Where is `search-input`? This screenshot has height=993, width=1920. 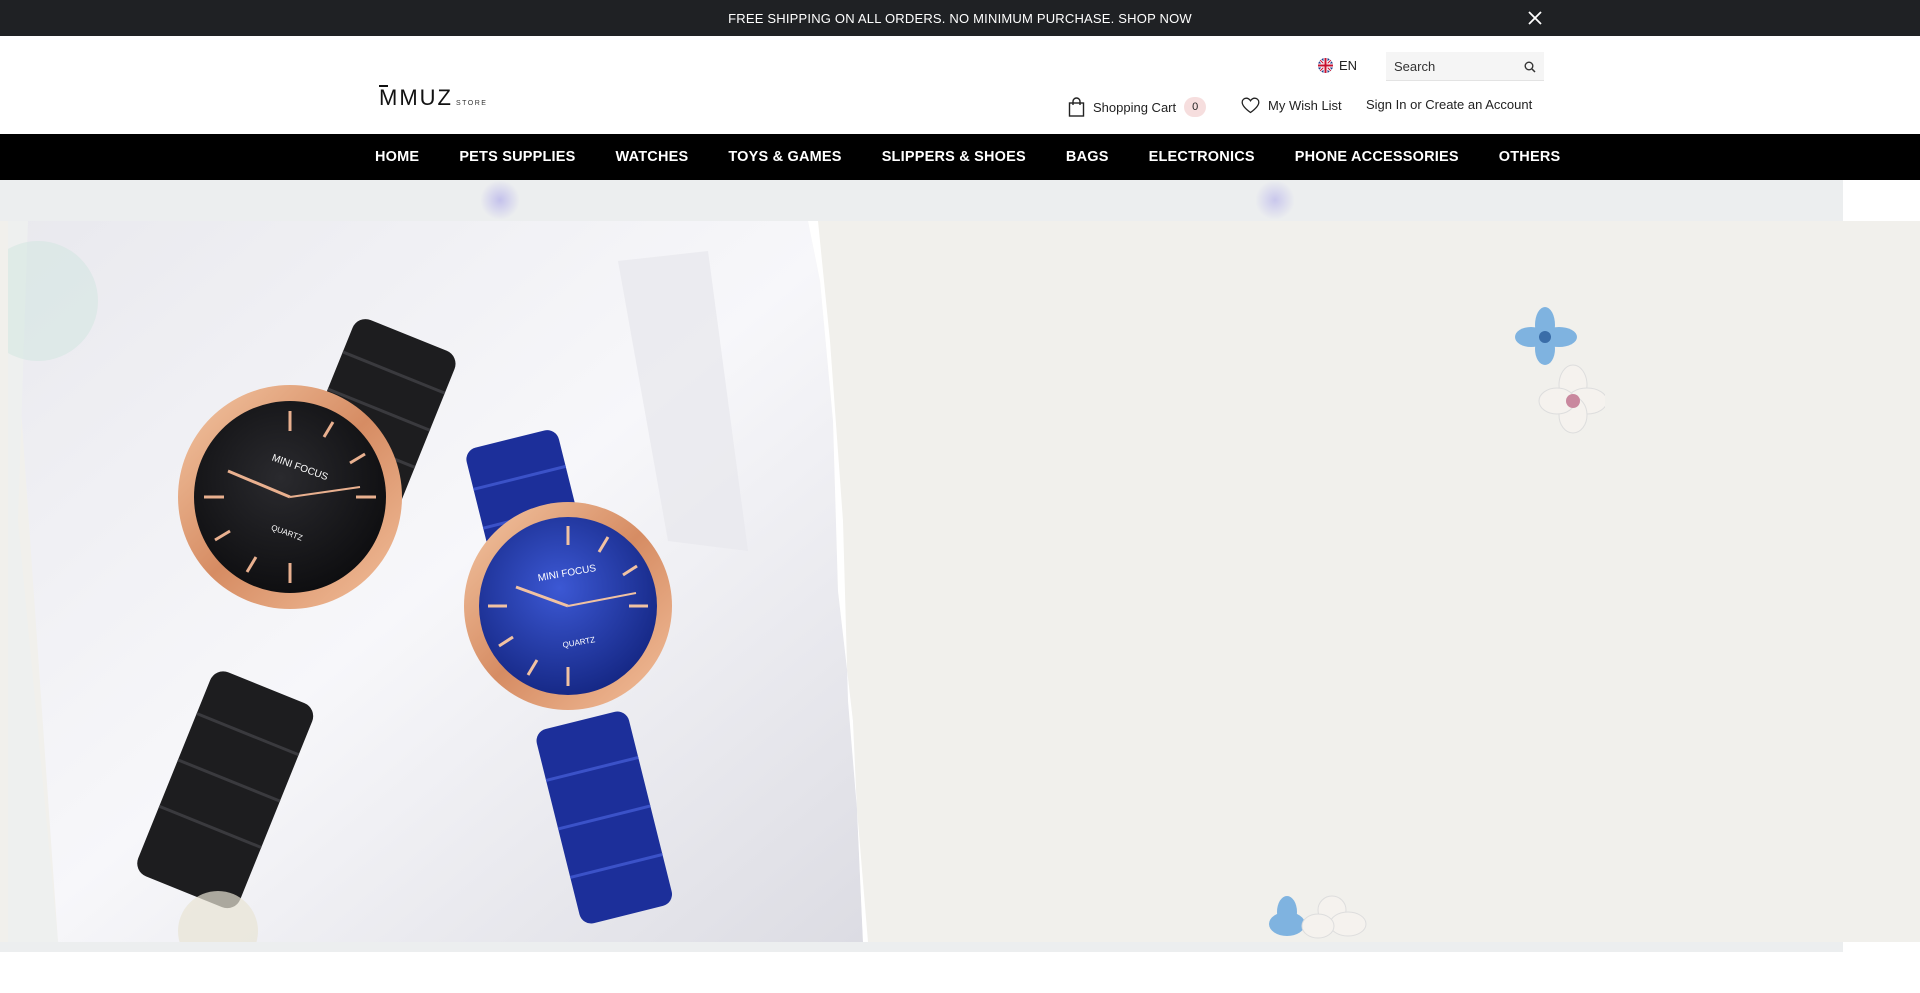 search-input is located at coordinates (1454, 66).